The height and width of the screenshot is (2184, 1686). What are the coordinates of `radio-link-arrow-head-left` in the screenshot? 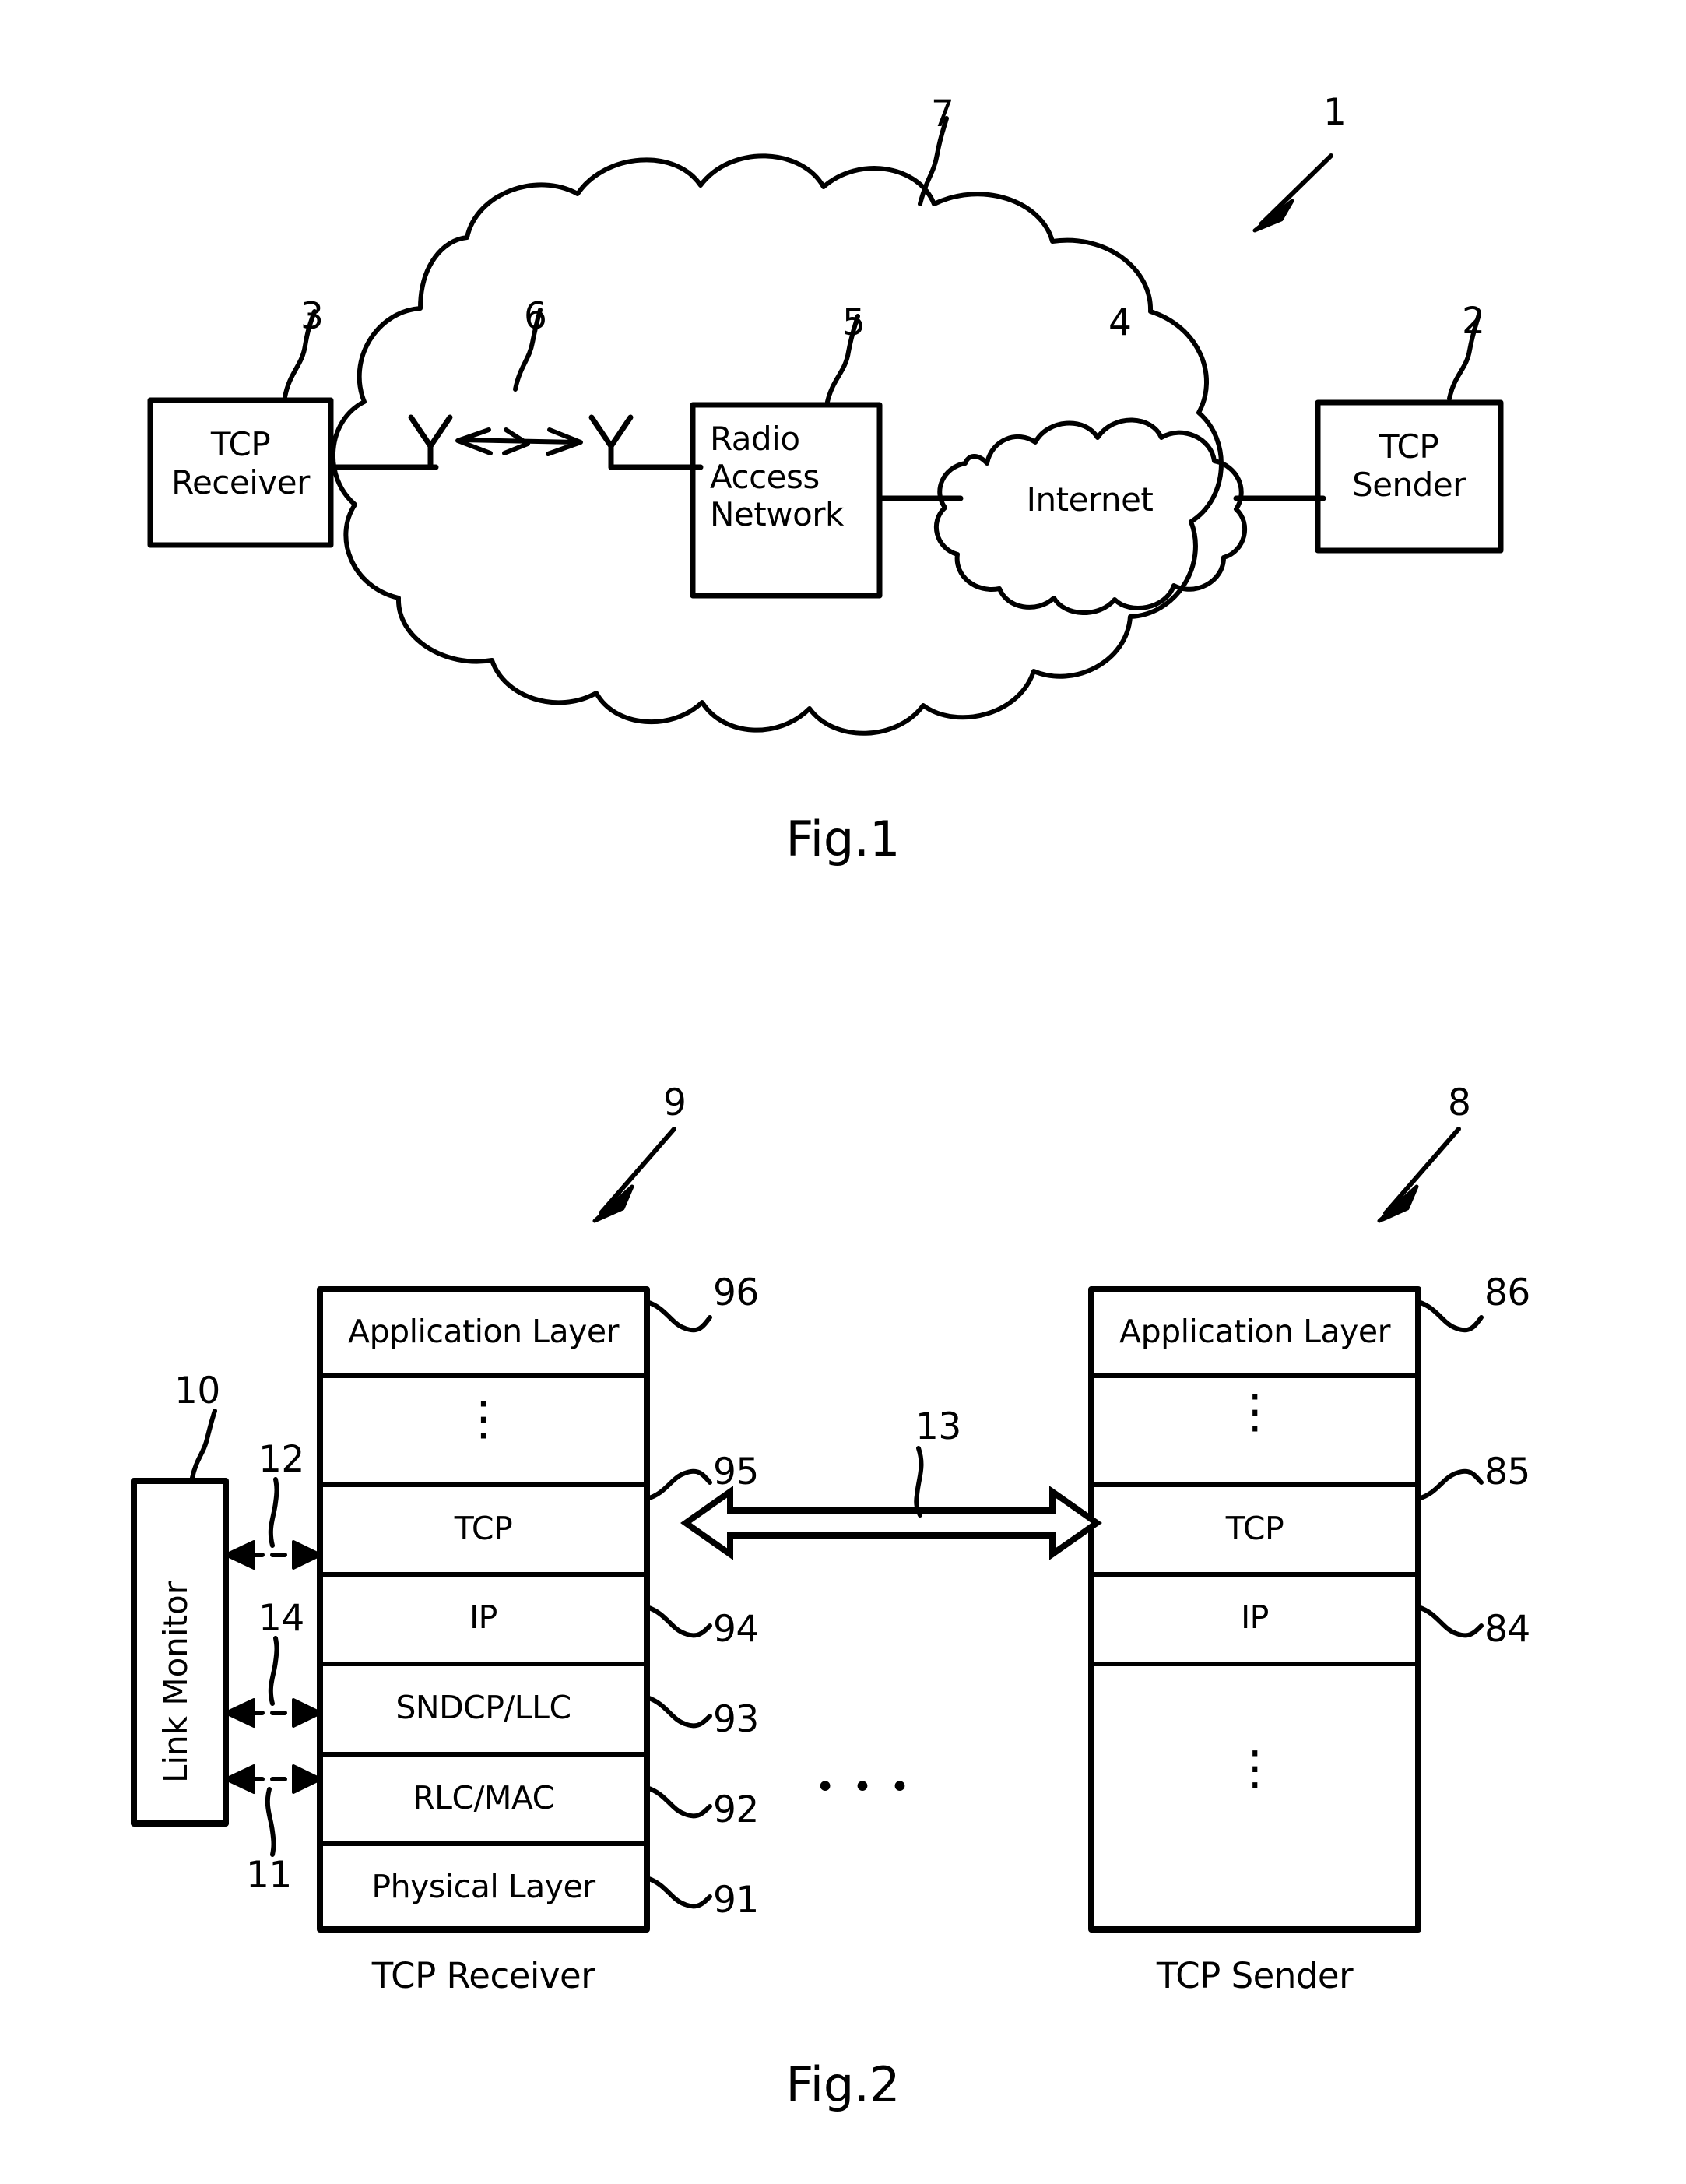 It's located at (474, 441).